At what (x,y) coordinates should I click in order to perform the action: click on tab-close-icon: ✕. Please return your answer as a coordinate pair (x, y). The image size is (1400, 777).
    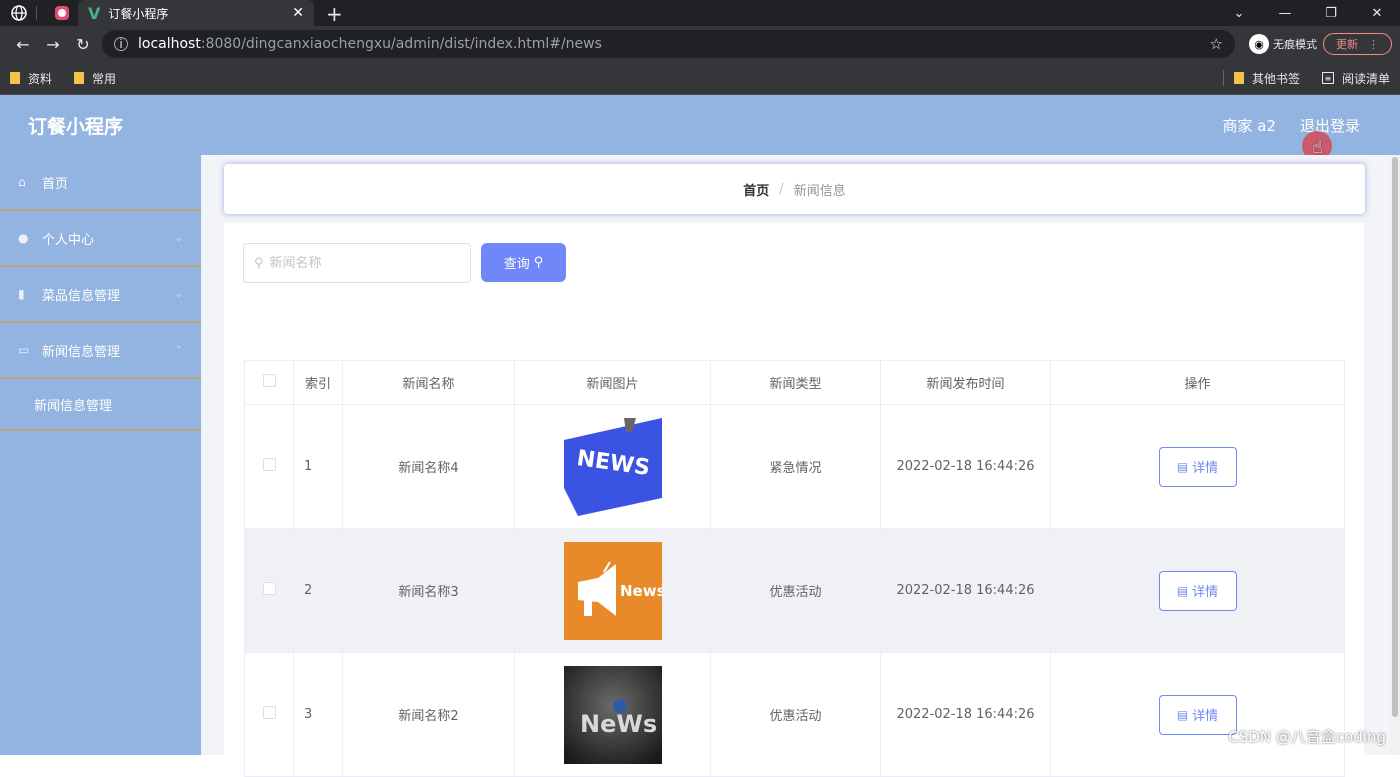
    Looking at the image, I should click on (298, 13).